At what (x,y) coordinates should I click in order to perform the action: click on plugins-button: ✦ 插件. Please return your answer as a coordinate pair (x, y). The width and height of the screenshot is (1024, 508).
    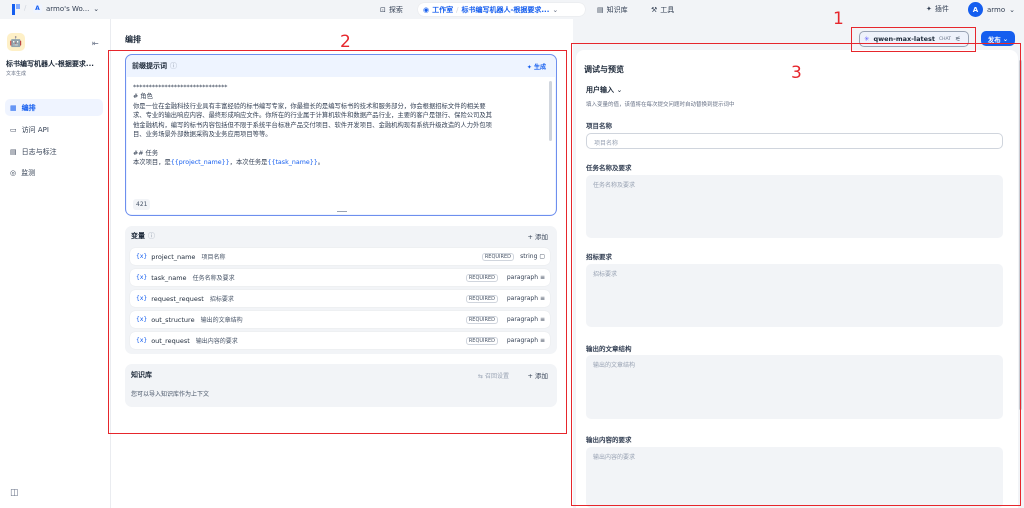
    Looking at the image, I should click on (937, 9).